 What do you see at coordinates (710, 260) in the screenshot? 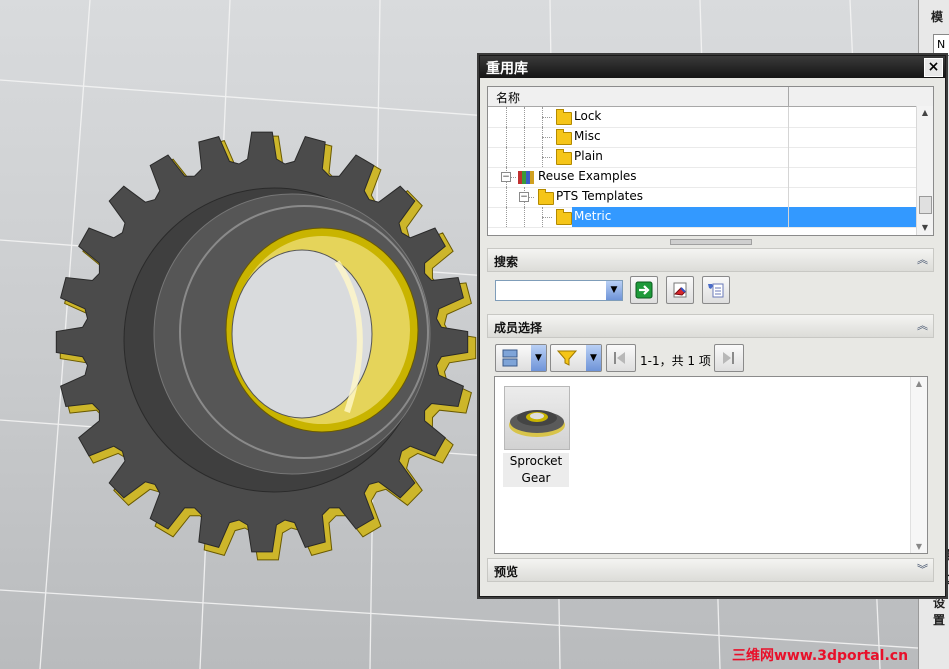
I see `search-section-header: 搜索 ︽` at bounding box center [710, 260].